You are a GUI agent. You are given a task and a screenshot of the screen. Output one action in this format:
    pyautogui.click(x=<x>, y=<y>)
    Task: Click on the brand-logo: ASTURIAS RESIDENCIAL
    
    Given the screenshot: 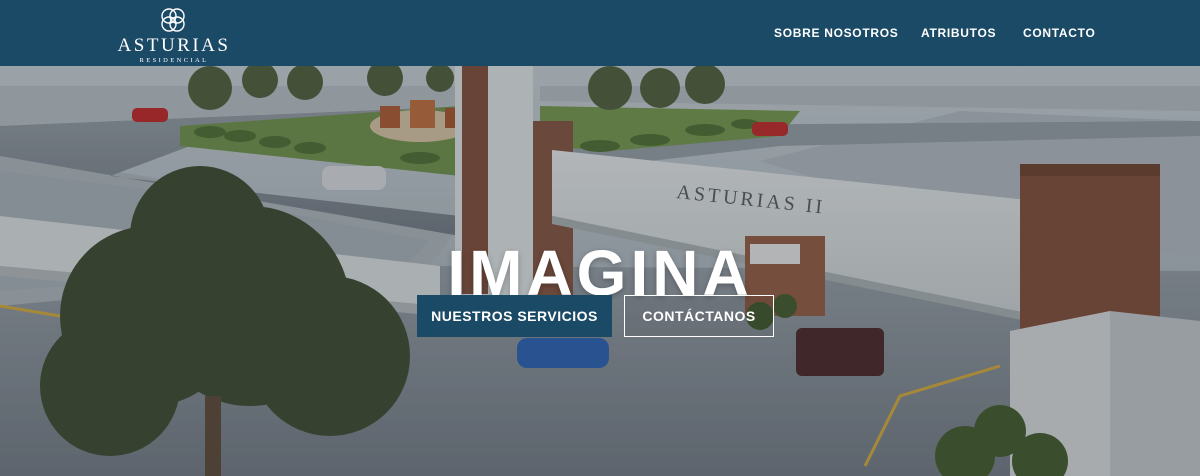 What is the action you would take?
    pyautogui.click(x=174, y=34)
    